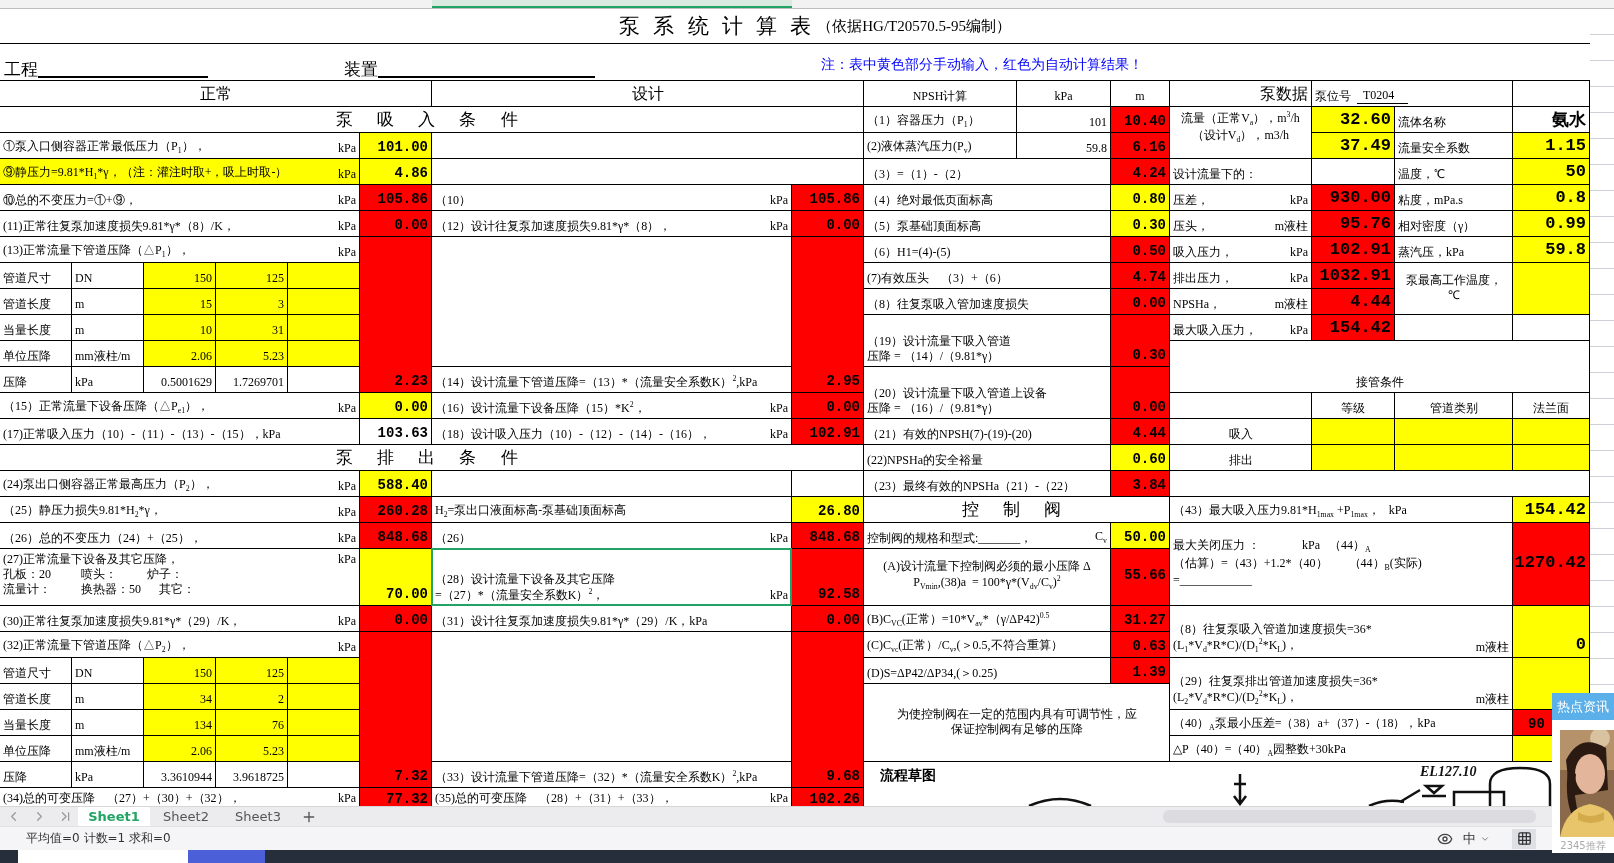 This screenshot has height=863, width=1614. I want to click on cell-text: 101.00, so click(402, 147).